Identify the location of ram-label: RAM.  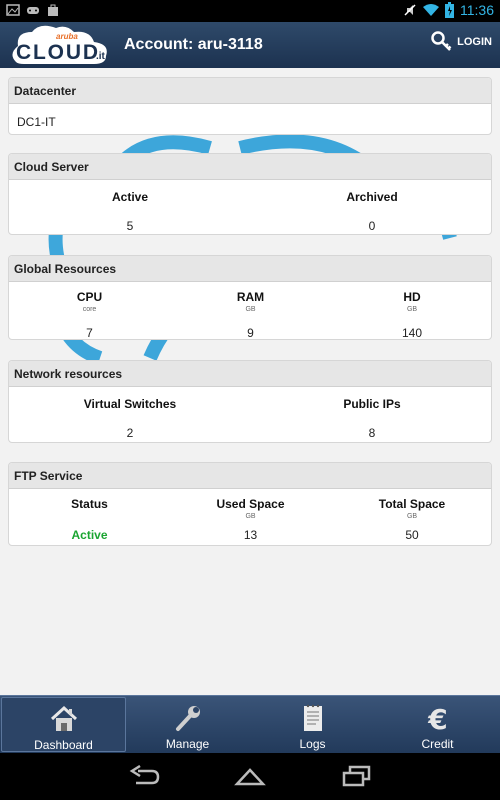
(250, 297).